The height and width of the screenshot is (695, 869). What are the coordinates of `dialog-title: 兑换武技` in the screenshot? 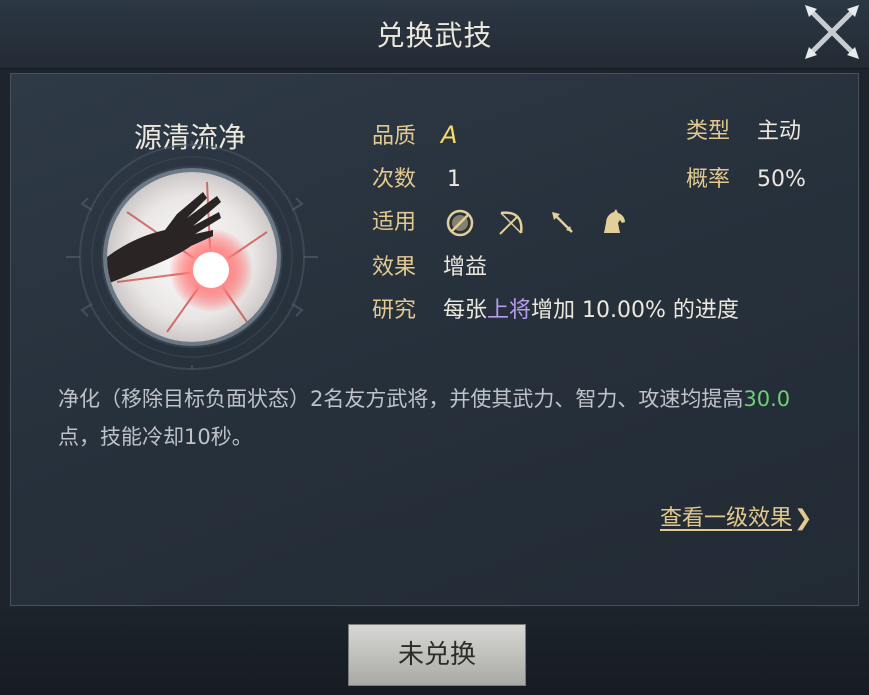 It's located at (434, 35).